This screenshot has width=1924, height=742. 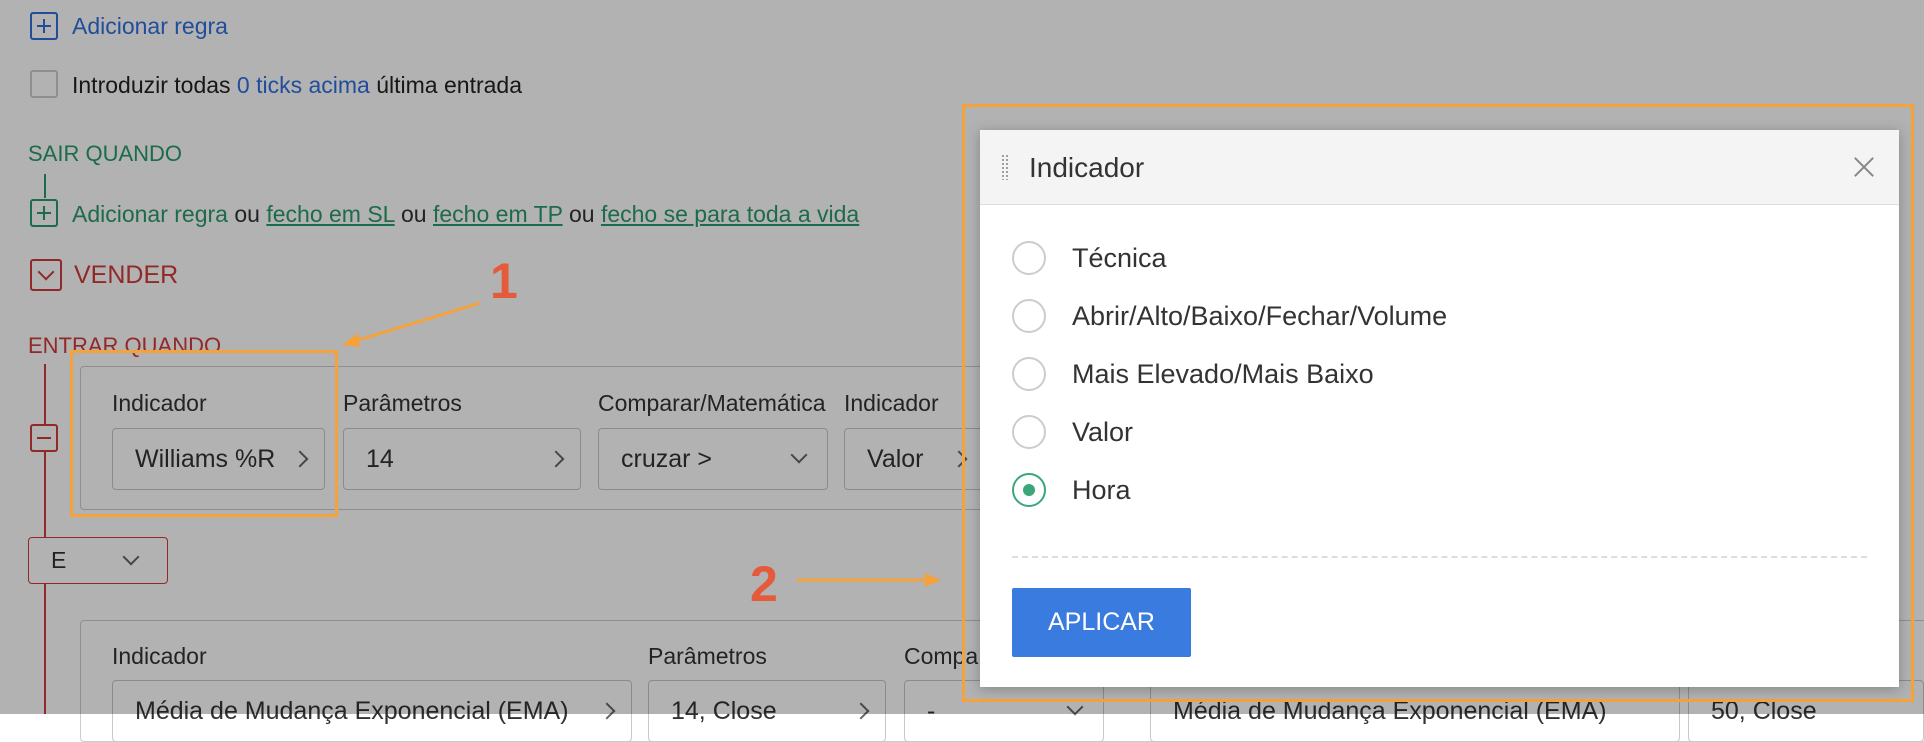 What do you see at coordinates (764, 584) in the screenshot?
I see `annotation-number-2: 2` at bounding box center [764, 584].